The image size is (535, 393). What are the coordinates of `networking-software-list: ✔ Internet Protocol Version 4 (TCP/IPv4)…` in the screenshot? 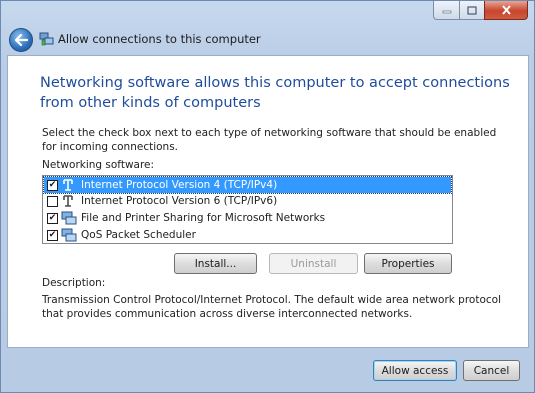 It's located at (247, 209).